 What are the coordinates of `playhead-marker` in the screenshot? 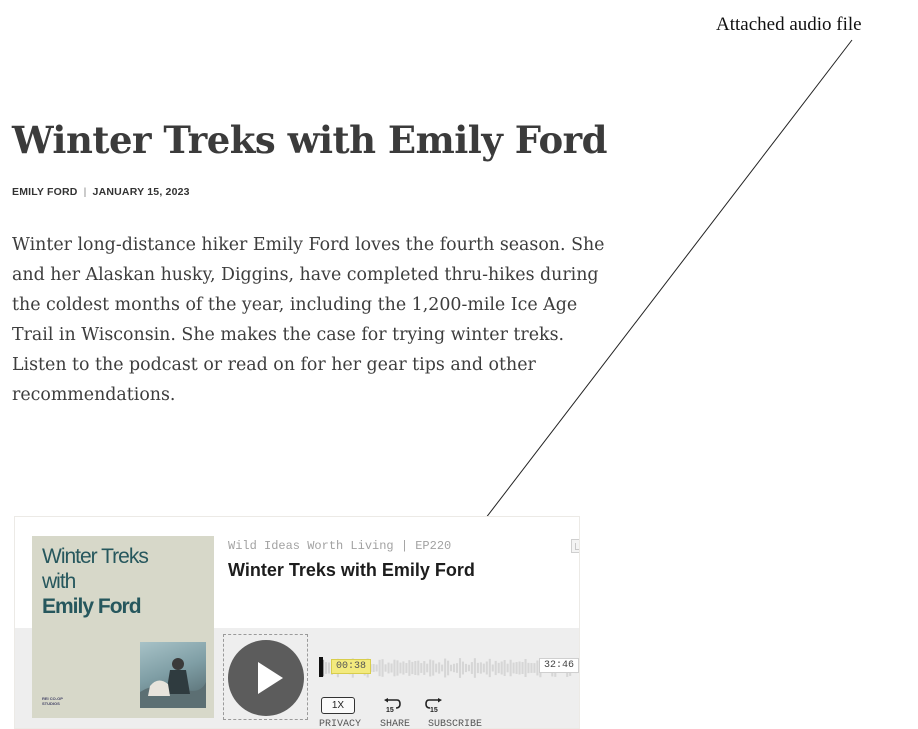 It's located at (321, 667).